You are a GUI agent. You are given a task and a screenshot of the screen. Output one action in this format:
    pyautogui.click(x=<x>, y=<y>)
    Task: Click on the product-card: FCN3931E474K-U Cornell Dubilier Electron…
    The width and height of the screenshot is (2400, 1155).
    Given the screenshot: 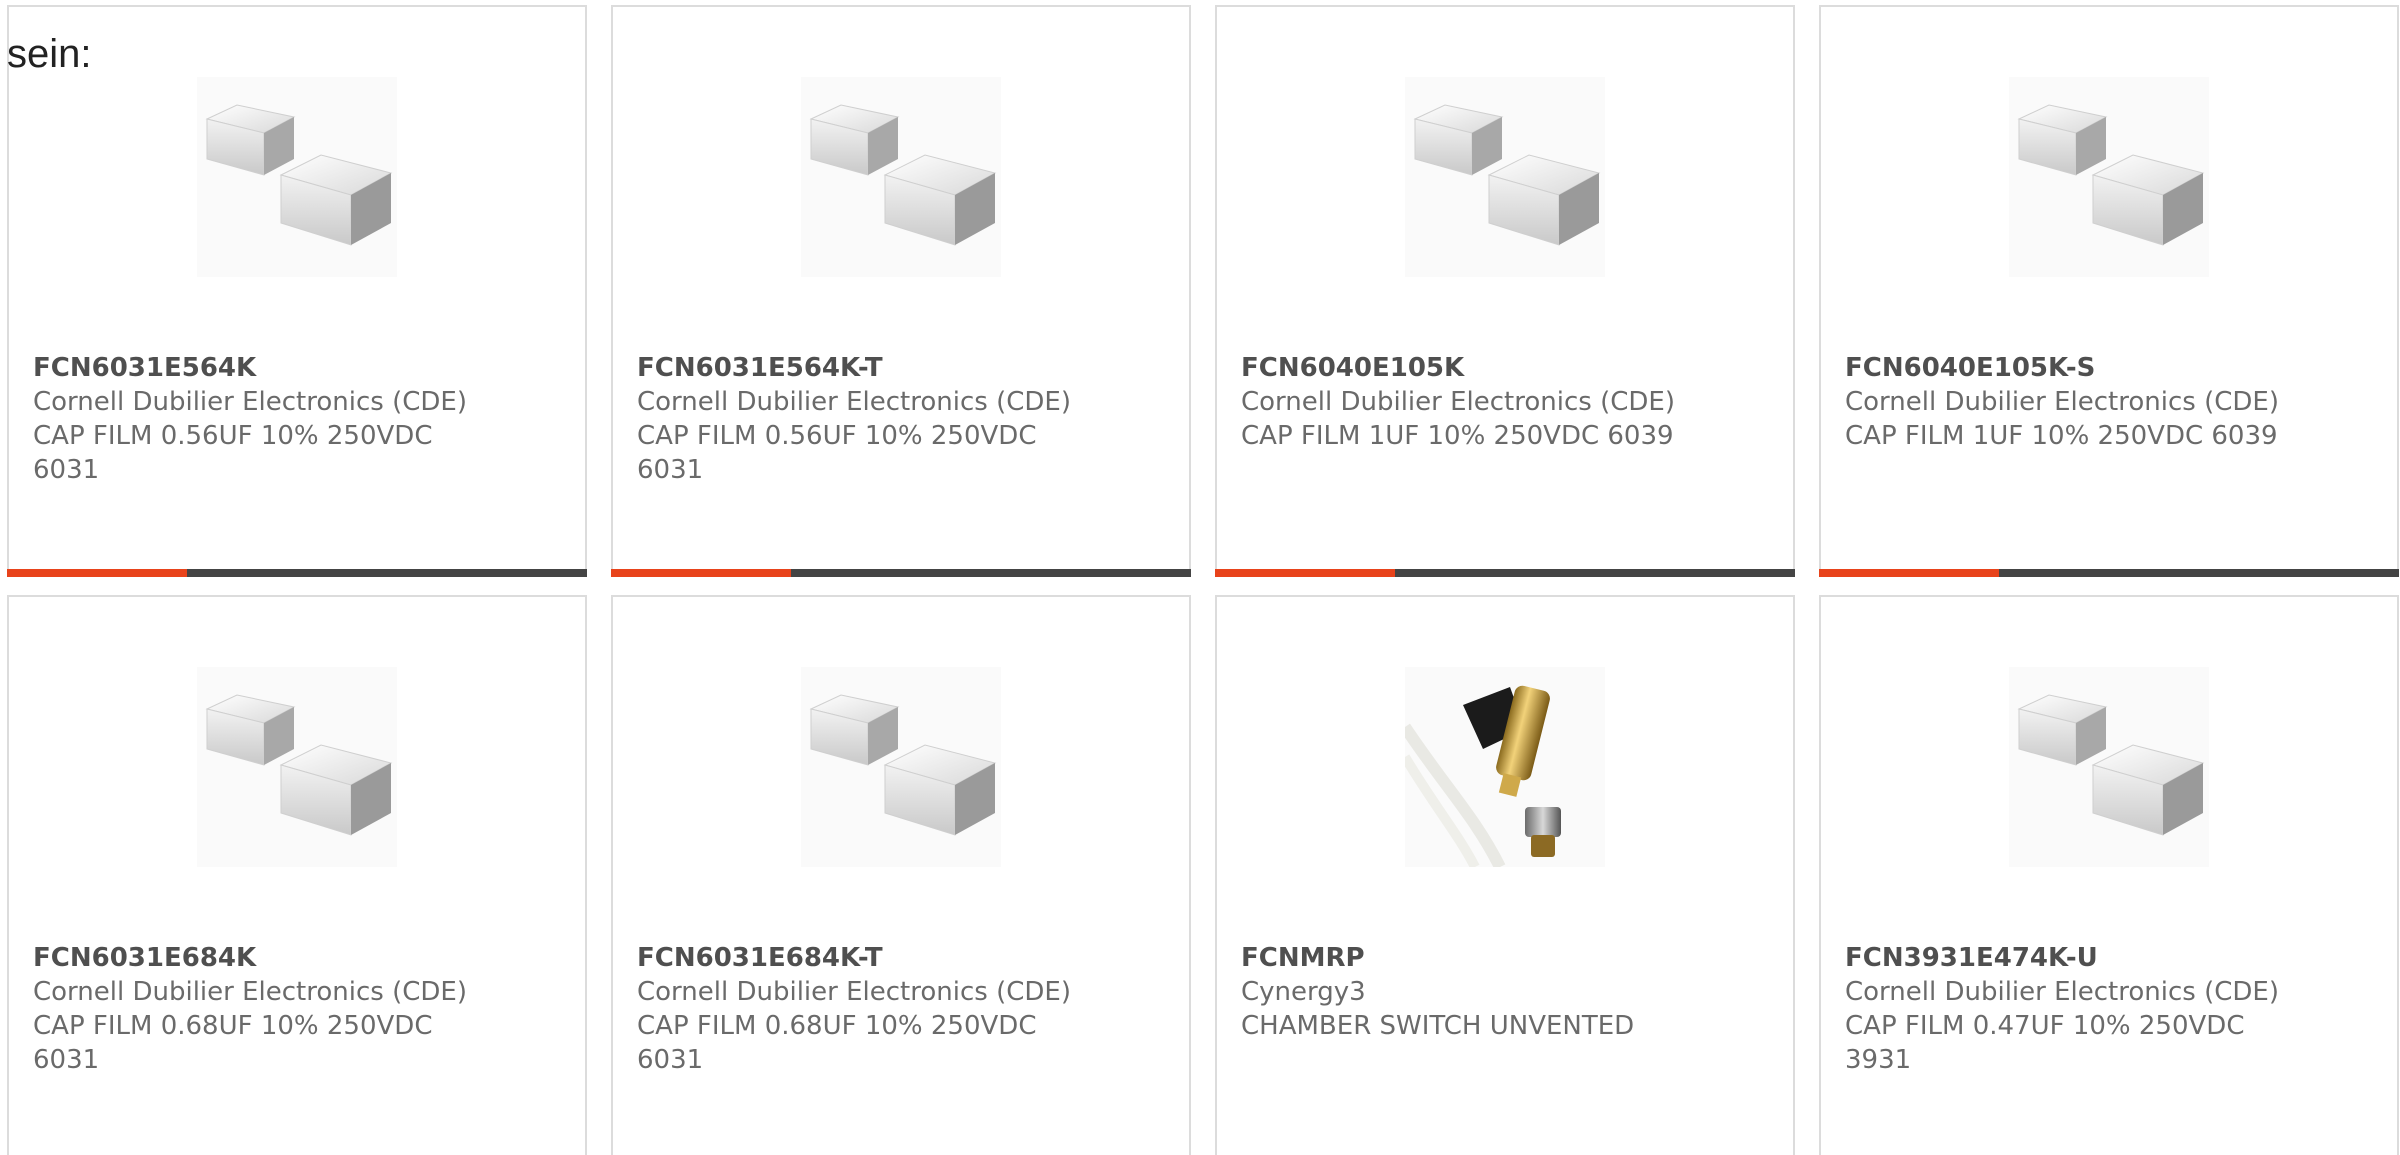 What is the action you would take?
    pyautogui.click(x=2109, y=875)
    